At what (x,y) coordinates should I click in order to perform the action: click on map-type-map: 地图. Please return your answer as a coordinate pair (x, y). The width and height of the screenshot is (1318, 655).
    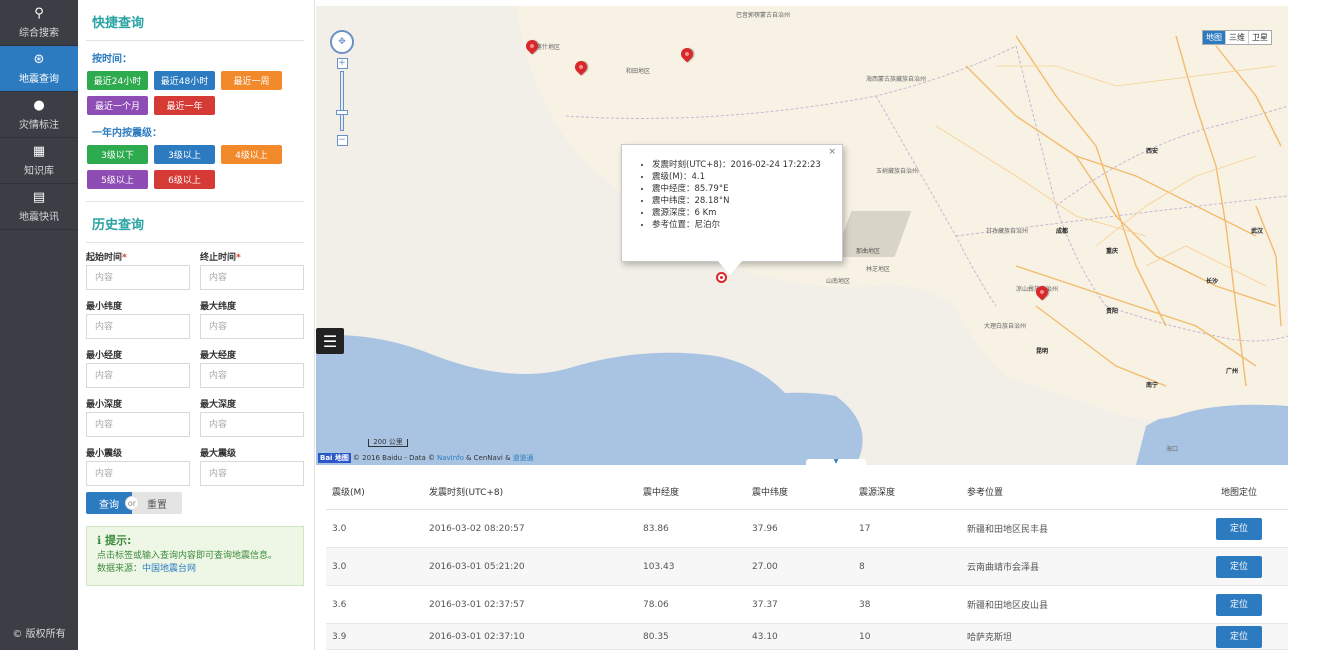
    Looking at the image, I should click on (1214, 37).